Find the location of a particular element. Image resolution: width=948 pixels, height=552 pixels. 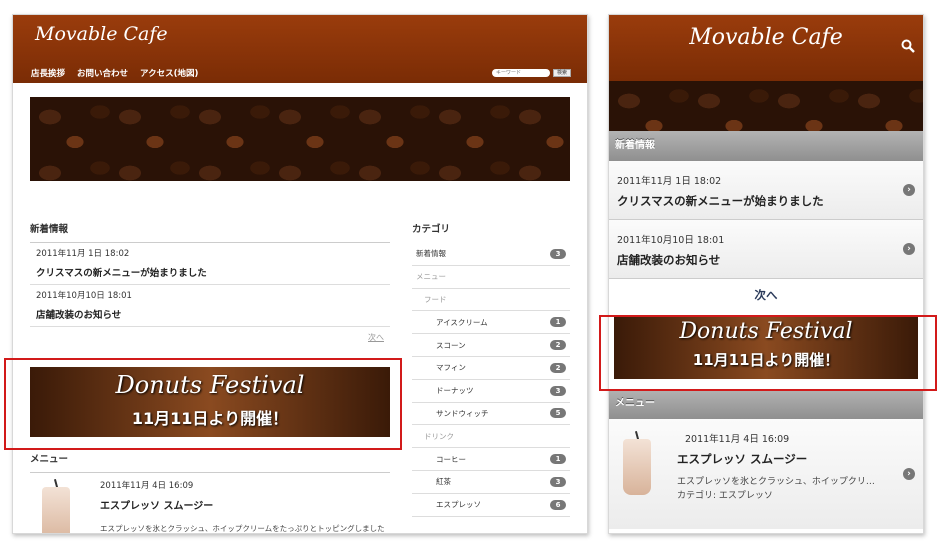

category-heading: カテゴリ is located at coordinates (431, 229).